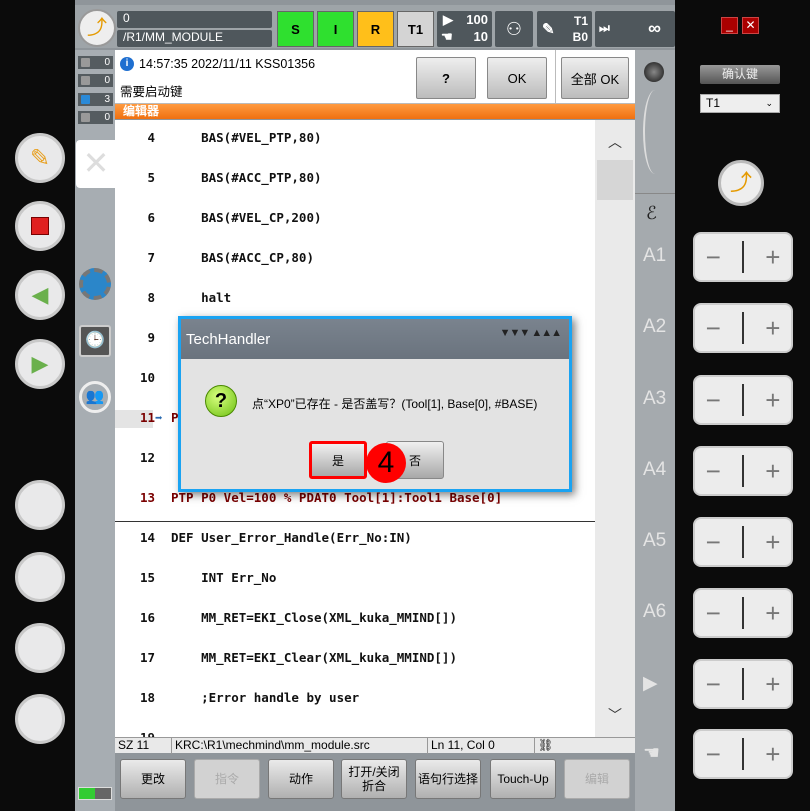 The image size is (810, 811). I want to click on code-line: 6 BAS(#VEL_CP,200), so click(355, 219).